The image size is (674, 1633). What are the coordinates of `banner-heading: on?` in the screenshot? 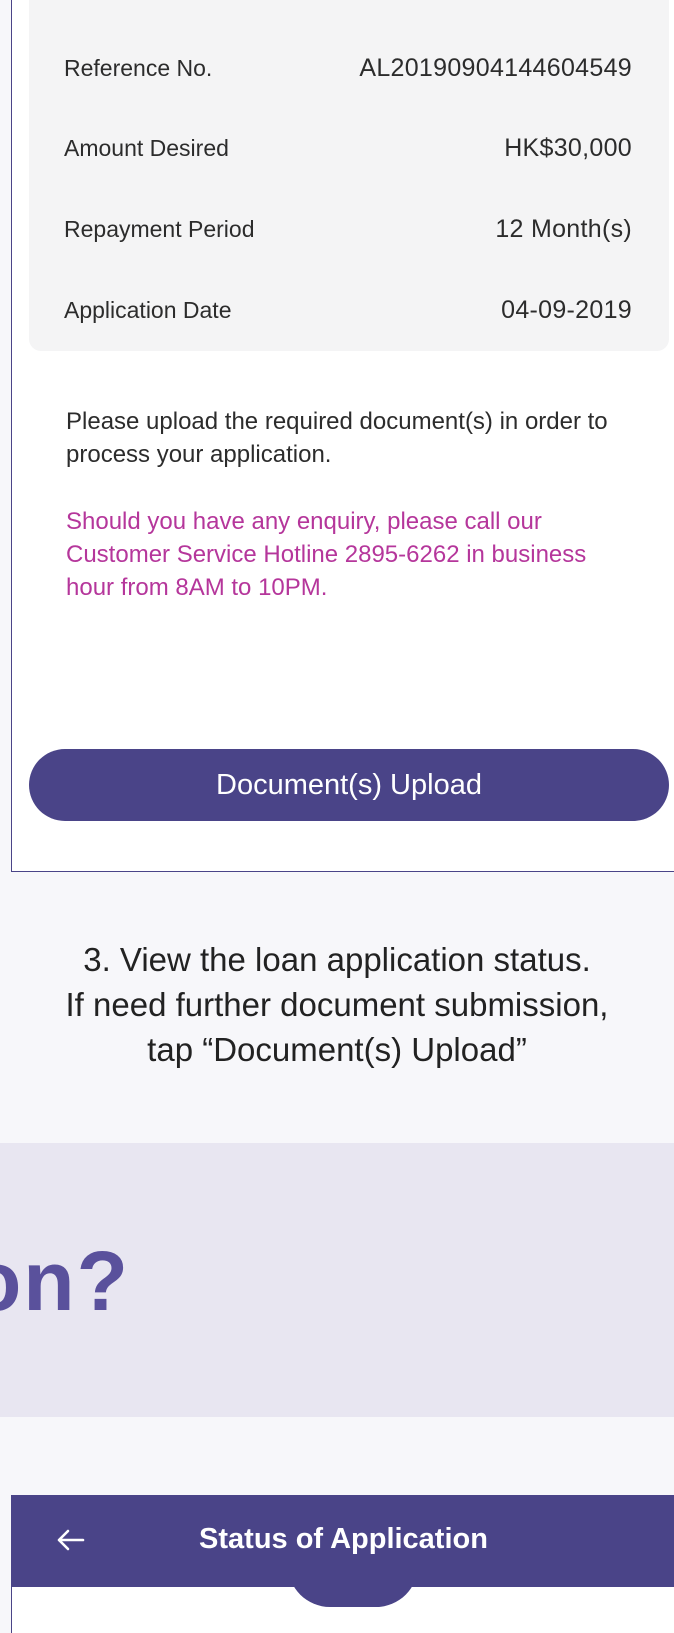 It's located at (65, 1281).